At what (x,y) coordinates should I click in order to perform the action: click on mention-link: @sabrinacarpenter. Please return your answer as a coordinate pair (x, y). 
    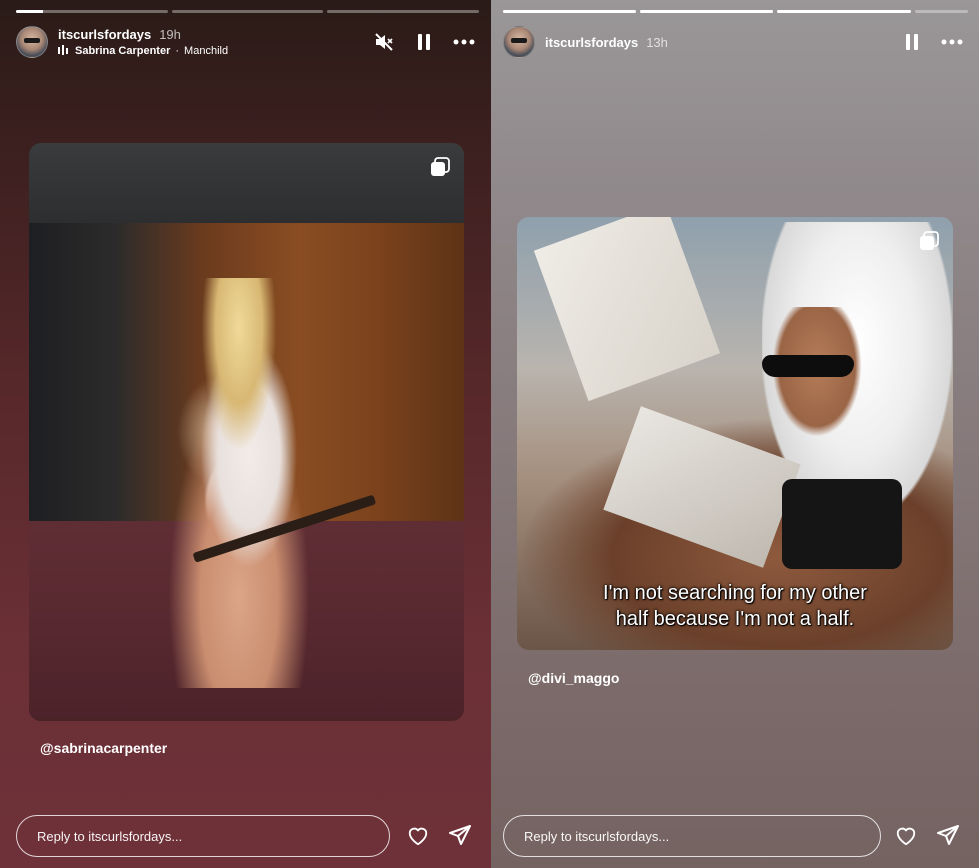
    Looking at the image, I should click on (103, 748).